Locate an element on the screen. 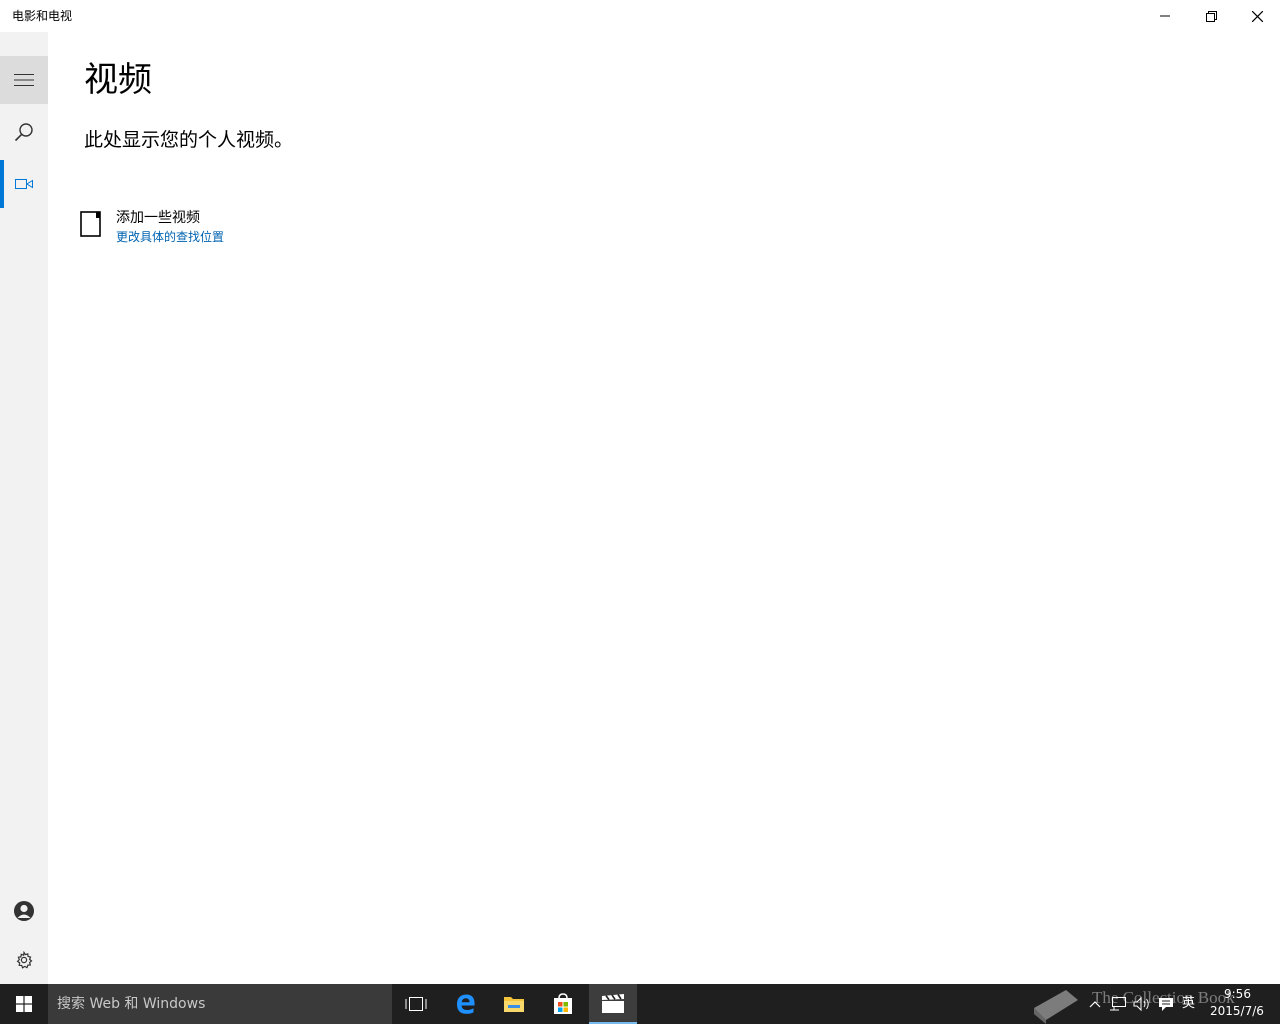 The width and height of the screenshot is (1280, 1024). edge-icon is located at coordinates (466, 1004).